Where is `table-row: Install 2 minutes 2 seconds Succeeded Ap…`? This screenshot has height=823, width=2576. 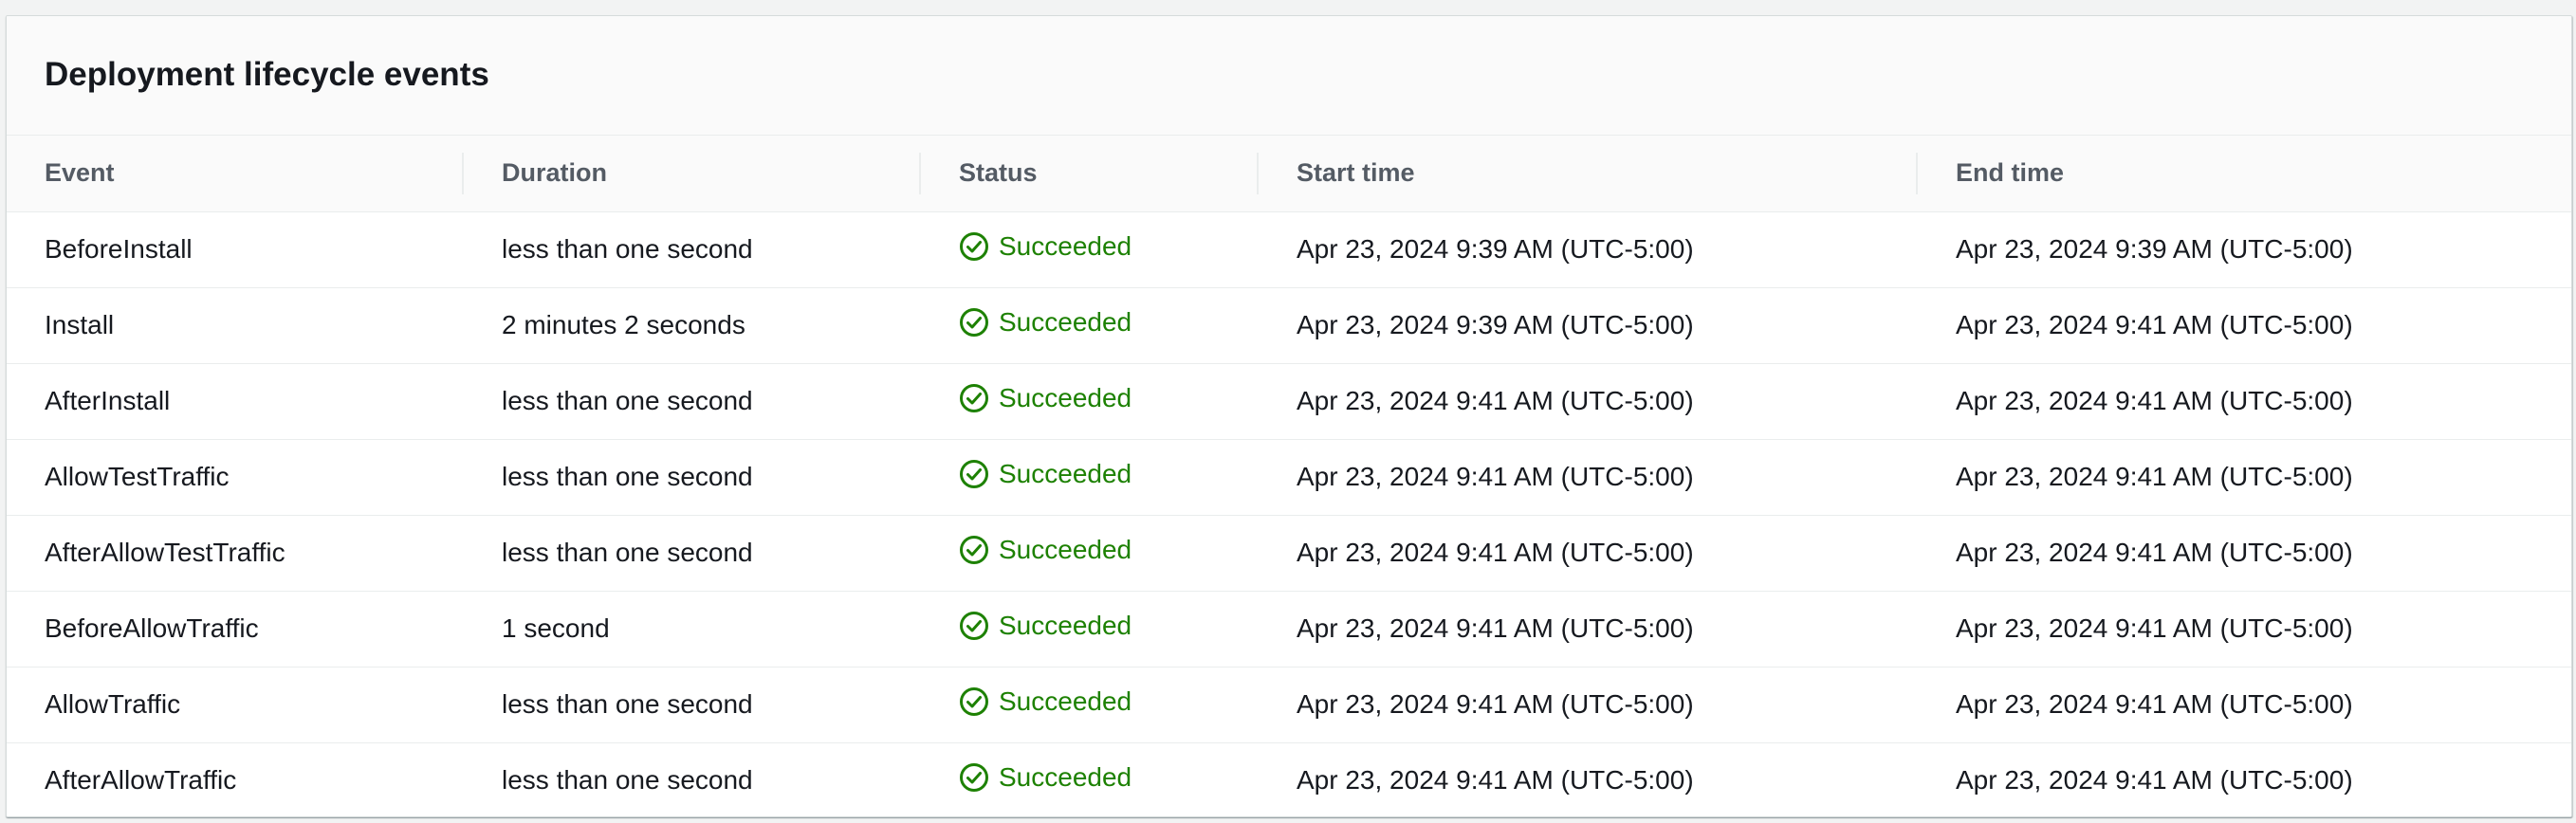 table-row: Install 2 minutes 2 seconds Succeeded Ap… is located at coordinates (1289, 325).